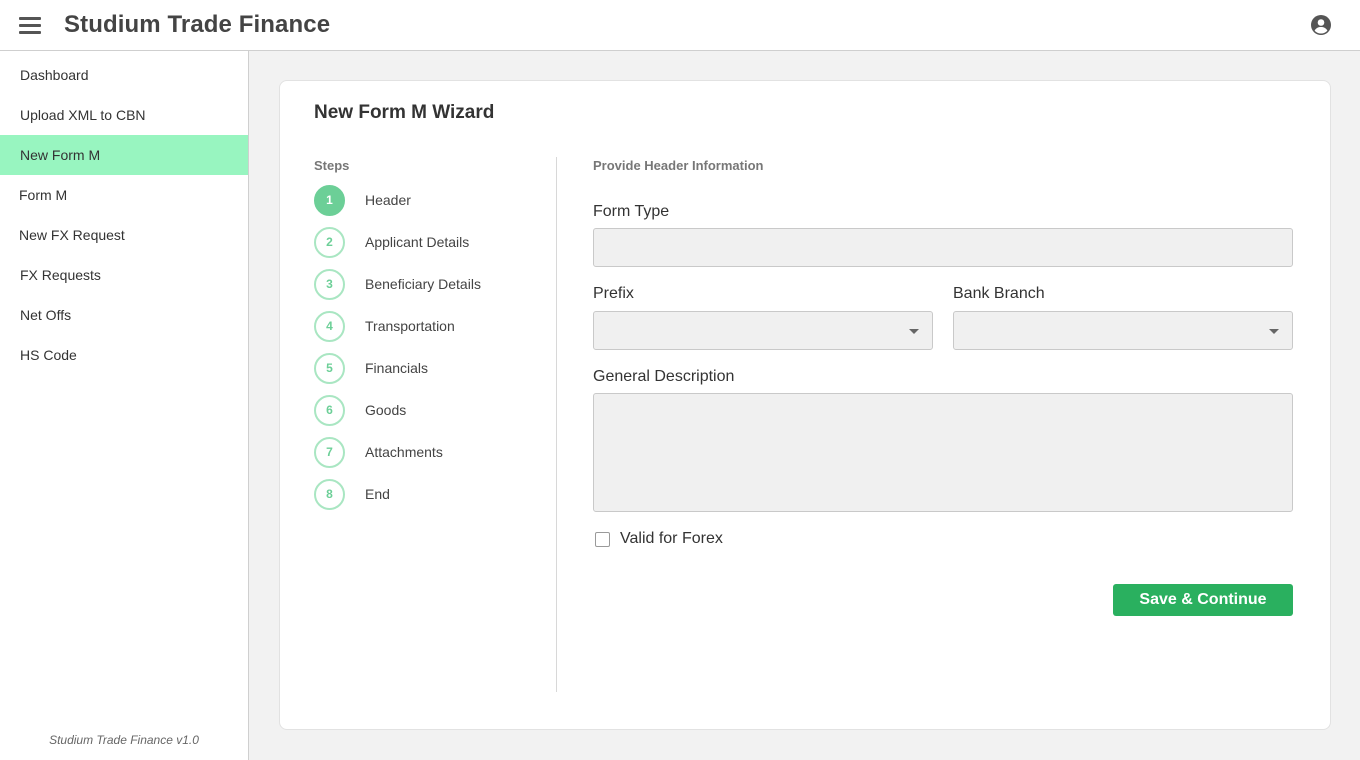  I want to click on step-number: 5, so click(329, 368).